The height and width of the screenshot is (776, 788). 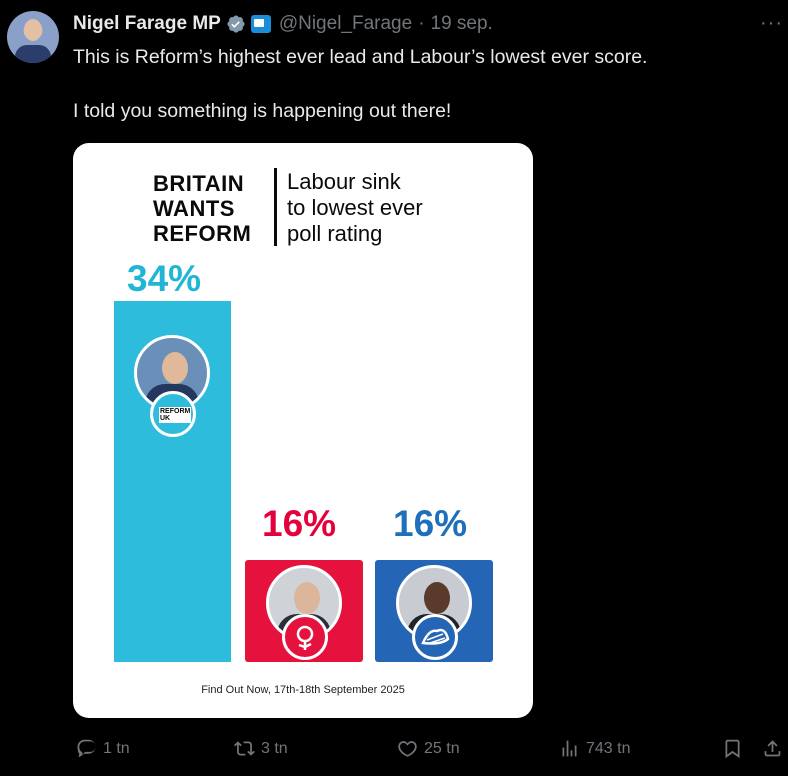 I want to click on reform-uk-logo: REFORM UK, so click(x=173, y=414).